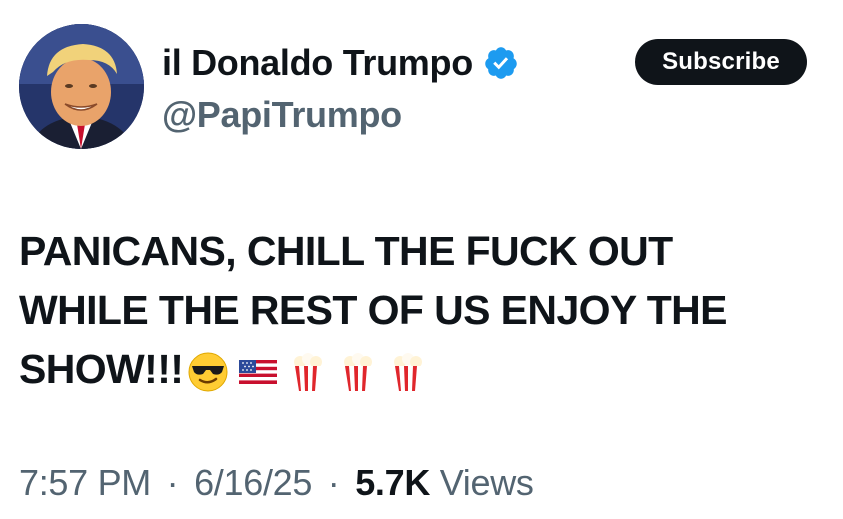 This screenshot has height=519, width=843. I want to click on views-count: 5.7K, so click(392, 482).